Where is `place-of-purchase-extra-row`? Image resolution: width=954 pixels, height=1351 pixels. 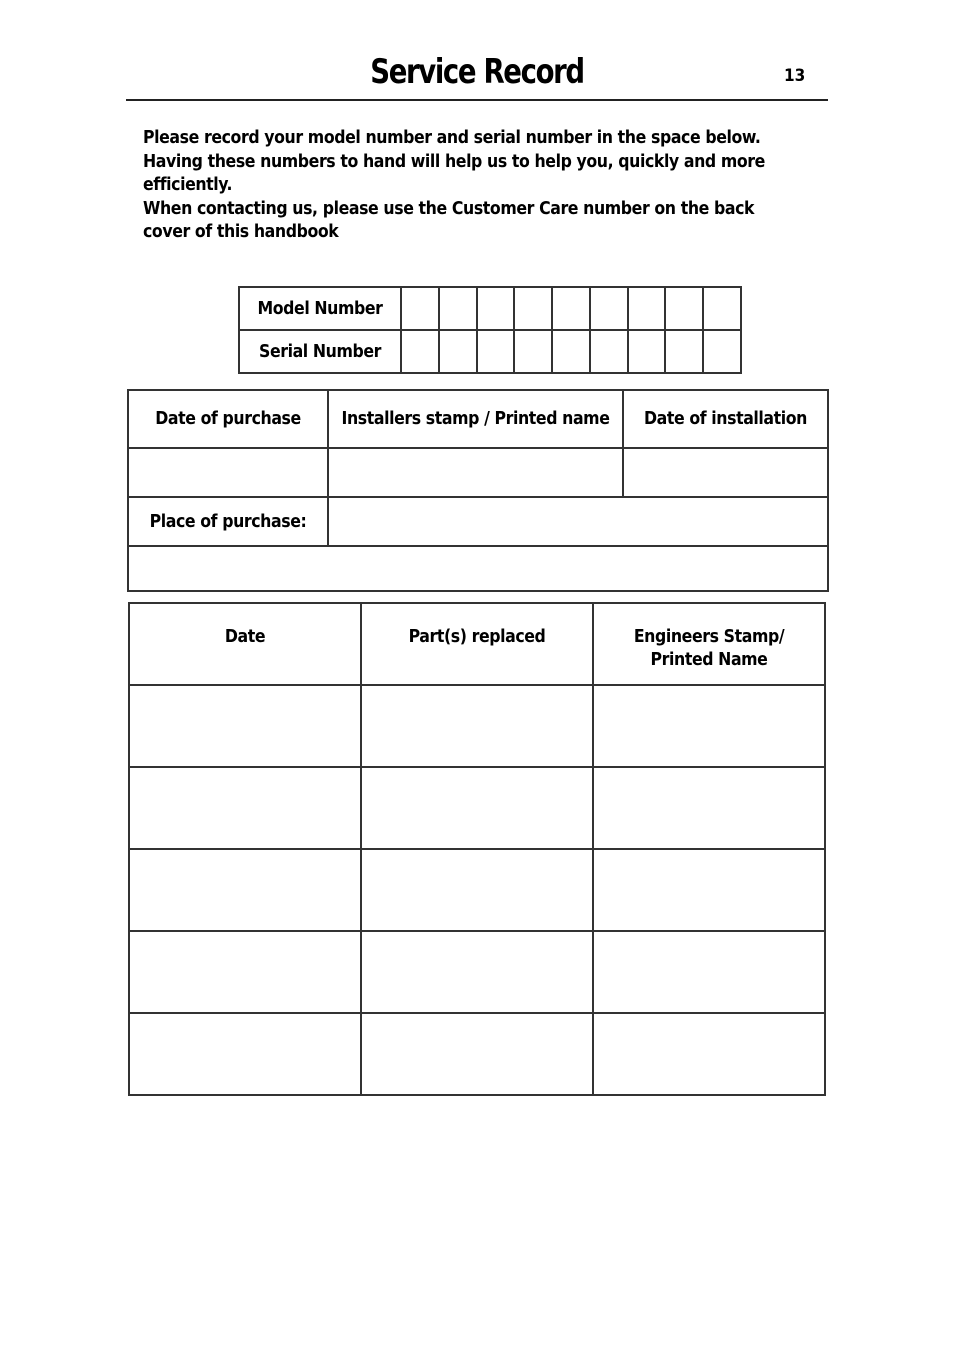 place-of-purchase-extra-row is located at coordinates (478, 568).